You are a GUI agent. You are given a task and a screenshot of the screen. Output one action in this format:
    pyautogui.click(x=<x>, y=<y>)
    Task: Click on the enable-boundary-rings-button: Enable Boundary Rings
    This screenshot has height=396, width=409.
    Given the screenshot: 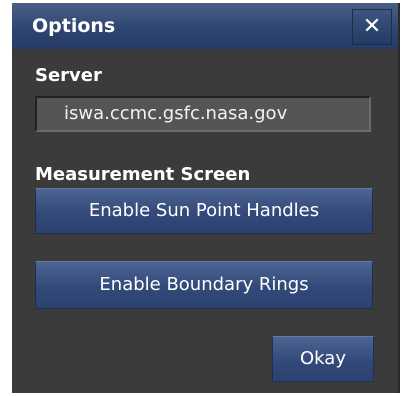 What is the action you would take?
    pyautogui.click(x=204, y=285)
    